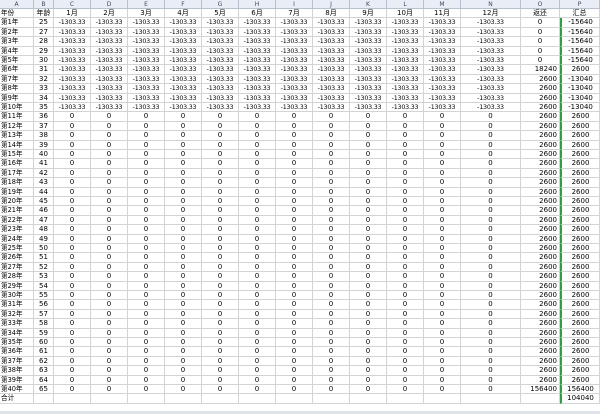 The image size is (600, 414). I want to click on header-month-12: 12月, so click(491, 14).